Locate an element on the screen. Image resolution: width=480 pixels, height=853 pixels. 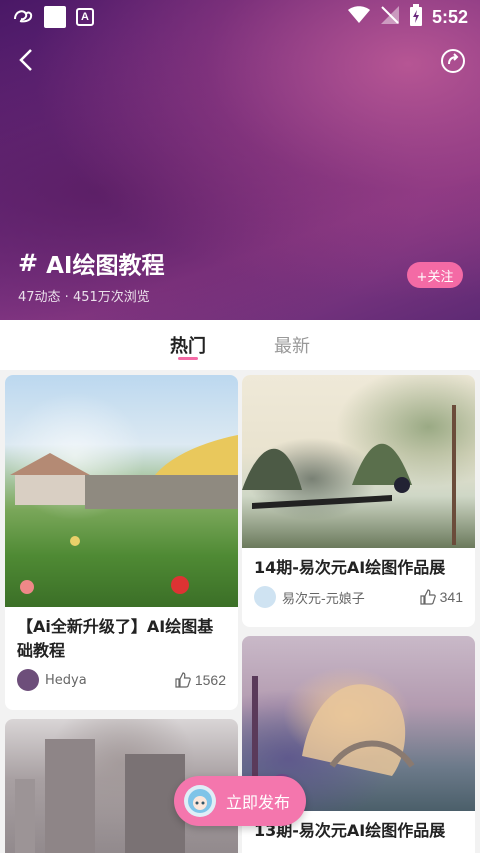
topic-stats: 47动态 · 451万次浏览 is located at coordinates (84, 297).